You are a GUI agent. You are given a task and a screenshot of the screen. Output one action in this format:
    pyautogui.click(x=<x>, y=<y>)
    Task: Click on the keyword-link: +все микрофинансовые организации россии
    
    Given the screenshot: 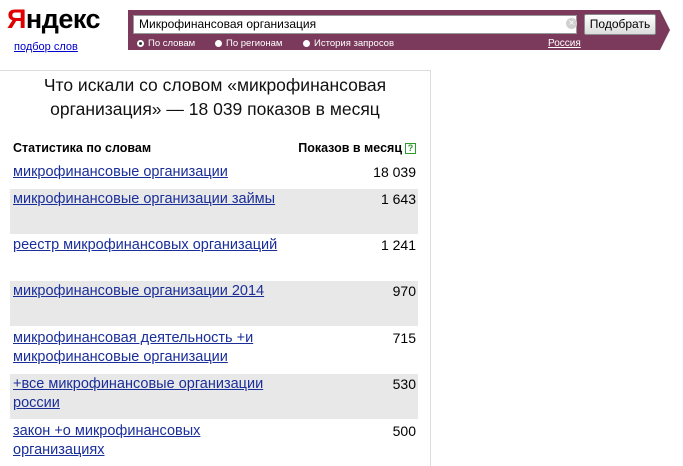 What is the action you would take?
    pyautogui.click(x=153, y=394)
    